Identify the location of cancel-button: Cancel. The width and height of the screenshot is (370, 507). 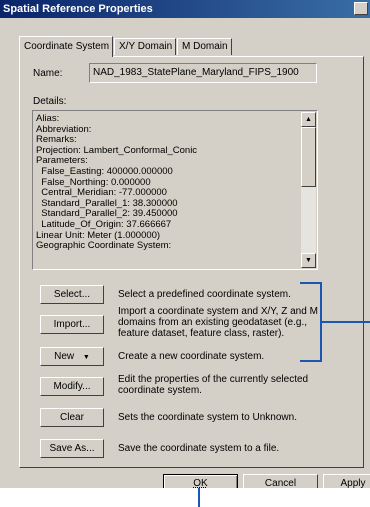
(280, 481).